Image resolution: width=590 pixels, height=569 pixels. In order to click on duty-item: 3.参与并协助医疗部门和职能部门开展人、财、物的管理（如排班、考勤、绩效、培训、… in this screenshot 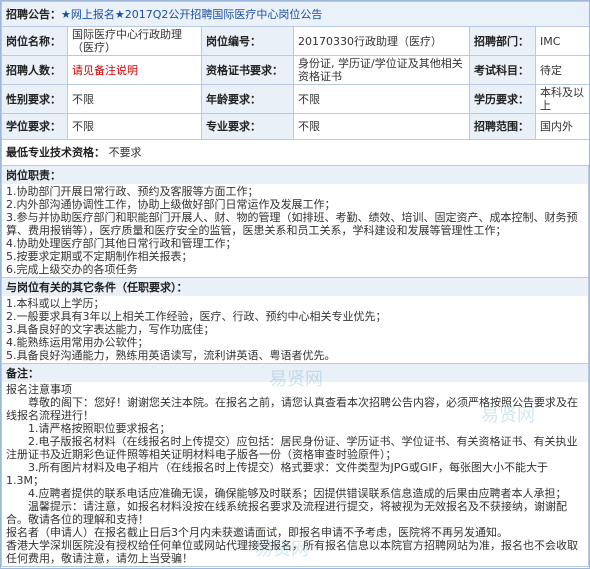, I will do `click(292, 224)`.